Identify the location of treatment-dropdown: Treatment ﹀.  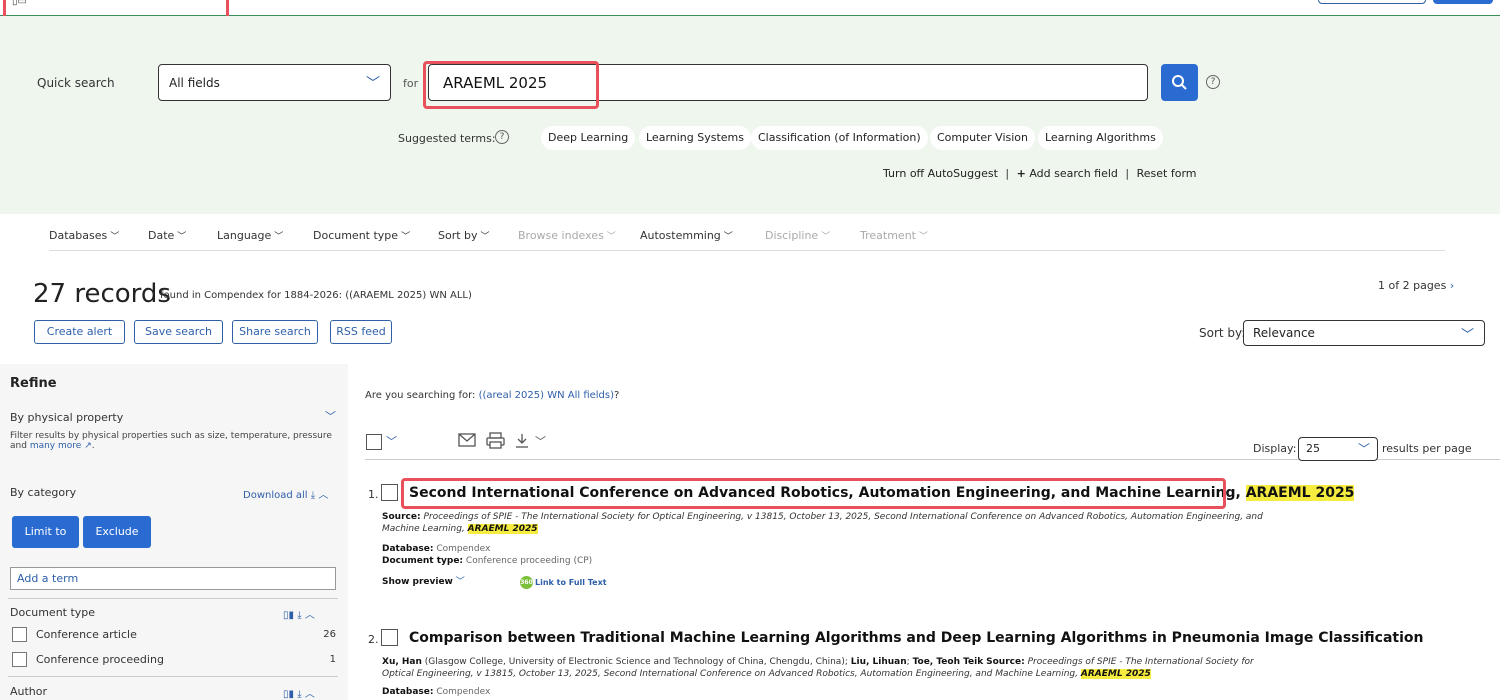
(894, 235).